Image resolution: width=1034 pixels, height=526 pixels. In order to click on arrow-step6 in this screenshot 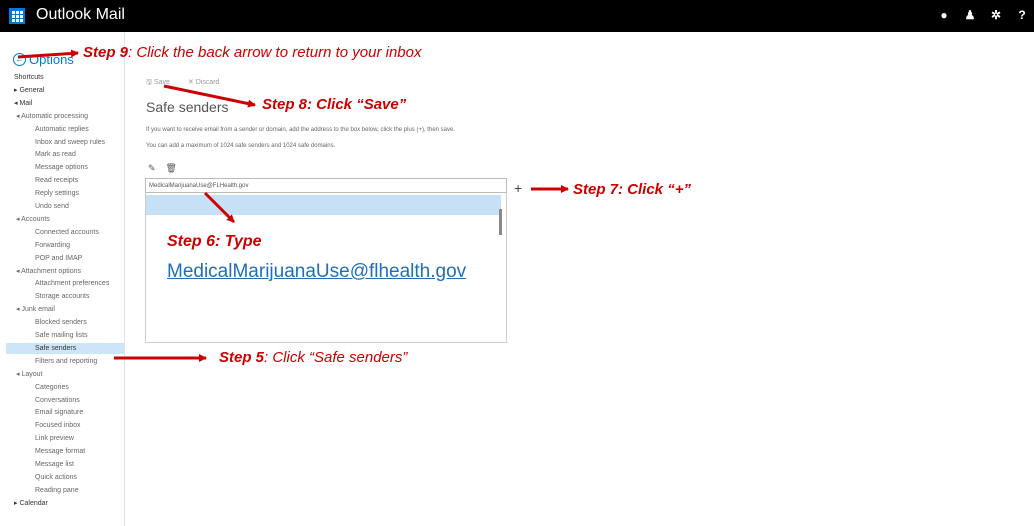, I will do `click(219, 207)`.